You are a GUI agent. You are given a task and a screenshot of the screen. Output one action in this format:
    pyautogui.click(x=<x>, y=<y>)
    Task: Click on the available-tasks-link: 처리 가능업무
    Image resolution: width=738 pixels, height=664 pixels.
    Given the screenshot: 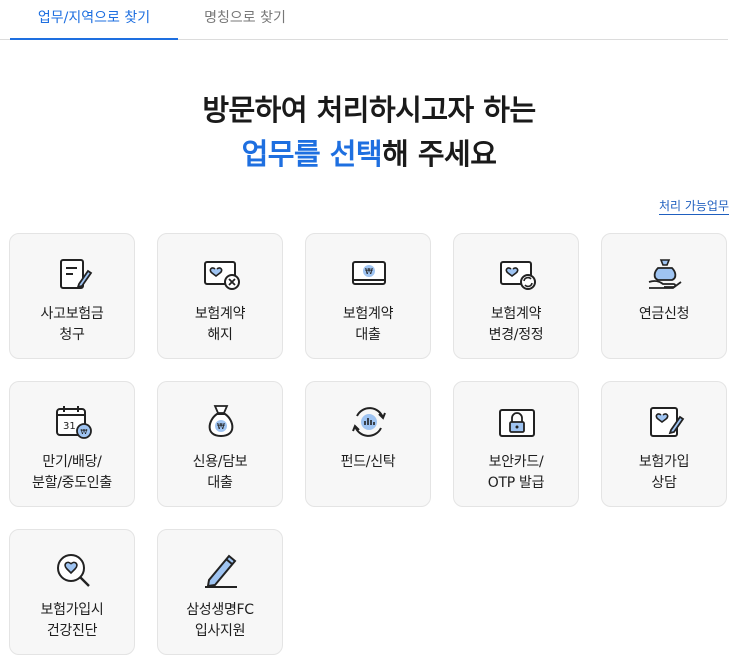 What is the action you would take?
    pyautogui.click(x=693, y=206)
    